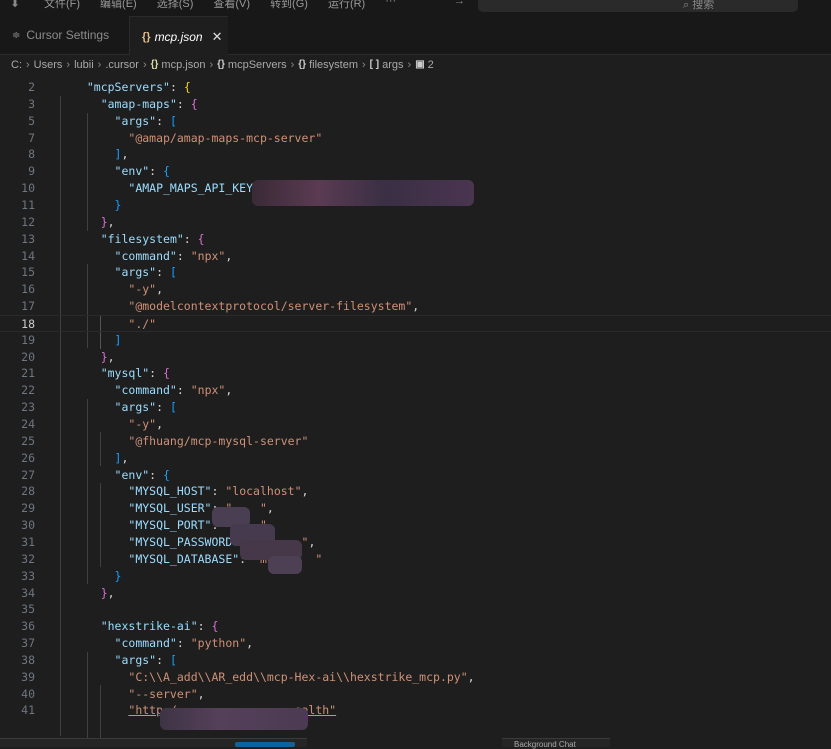 The image size is (831, 749). What do you see at coordinates (392, 65) in the screenshot?
I see `breadcrumb-args: args` at bounding box center [392, 65].